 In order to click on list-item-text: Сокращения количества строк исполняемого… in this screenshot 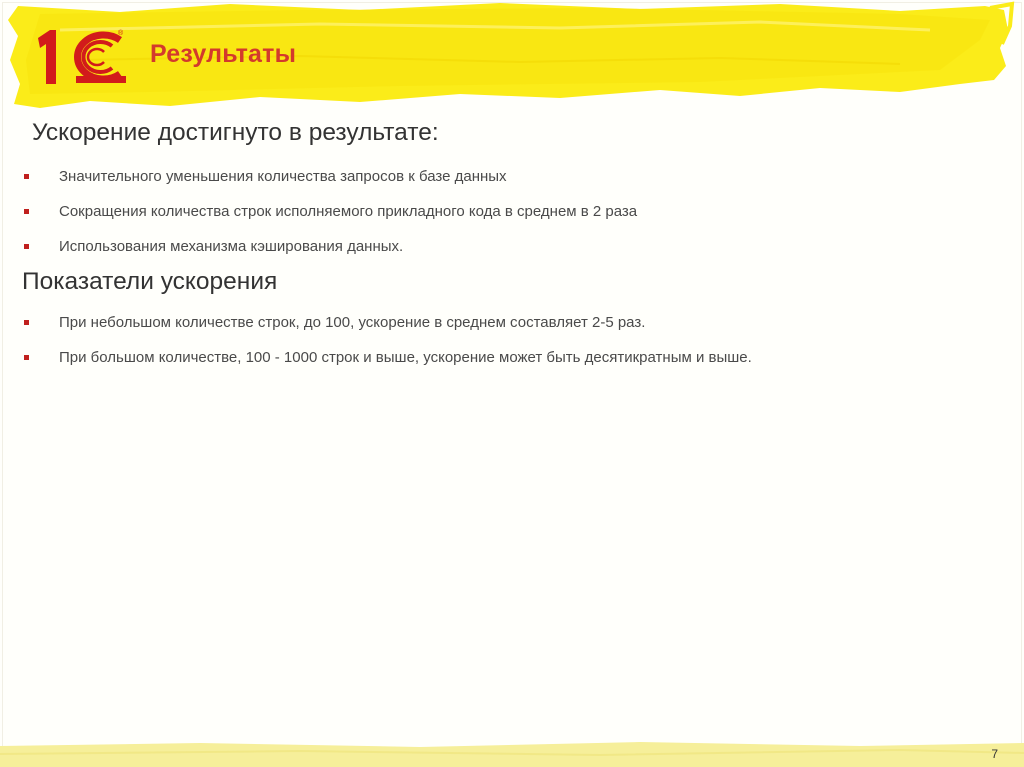, I will do `click(348, 211)`.